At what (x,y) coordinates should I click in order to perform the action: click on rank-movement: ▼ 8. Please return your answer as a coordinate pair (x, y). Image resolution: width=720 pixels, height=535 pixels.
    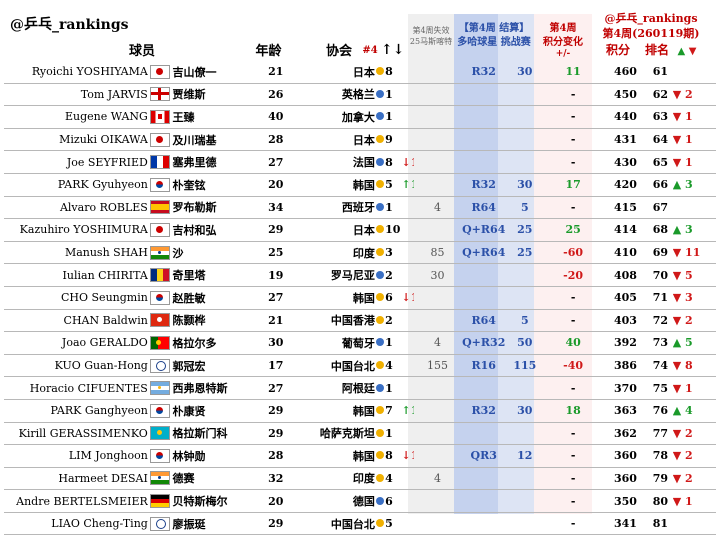
    Looking at the image, I should click on (694, 366).